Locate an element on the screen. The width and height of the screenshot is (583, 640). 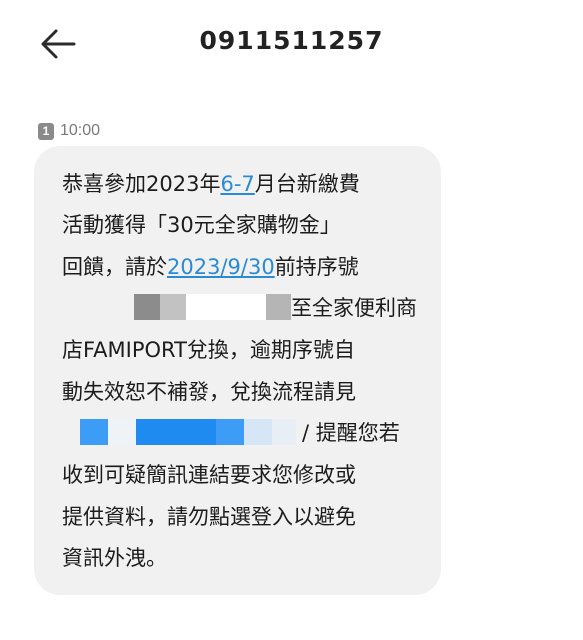
message-text: 活動獲得「30元全家購物金」 is located at coordinates (201, 225).